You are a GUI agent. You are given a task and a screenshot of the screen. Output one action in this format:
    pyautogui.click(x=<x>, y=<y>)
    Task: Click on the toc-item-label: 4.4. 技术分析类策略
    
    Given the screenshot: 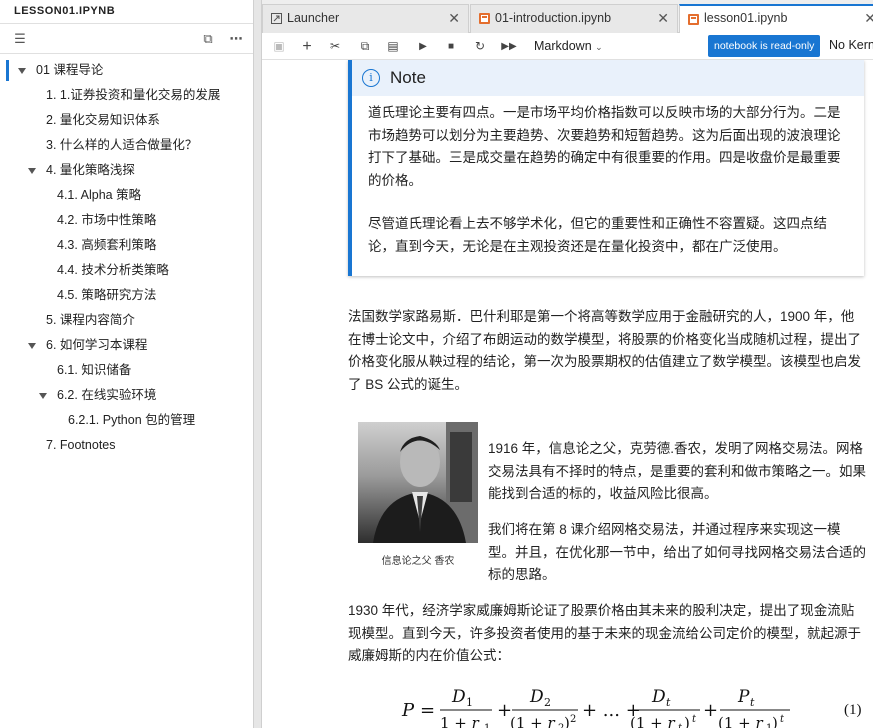 What is the action you would take?
    pyautogui.click(x=113, y=270)
    